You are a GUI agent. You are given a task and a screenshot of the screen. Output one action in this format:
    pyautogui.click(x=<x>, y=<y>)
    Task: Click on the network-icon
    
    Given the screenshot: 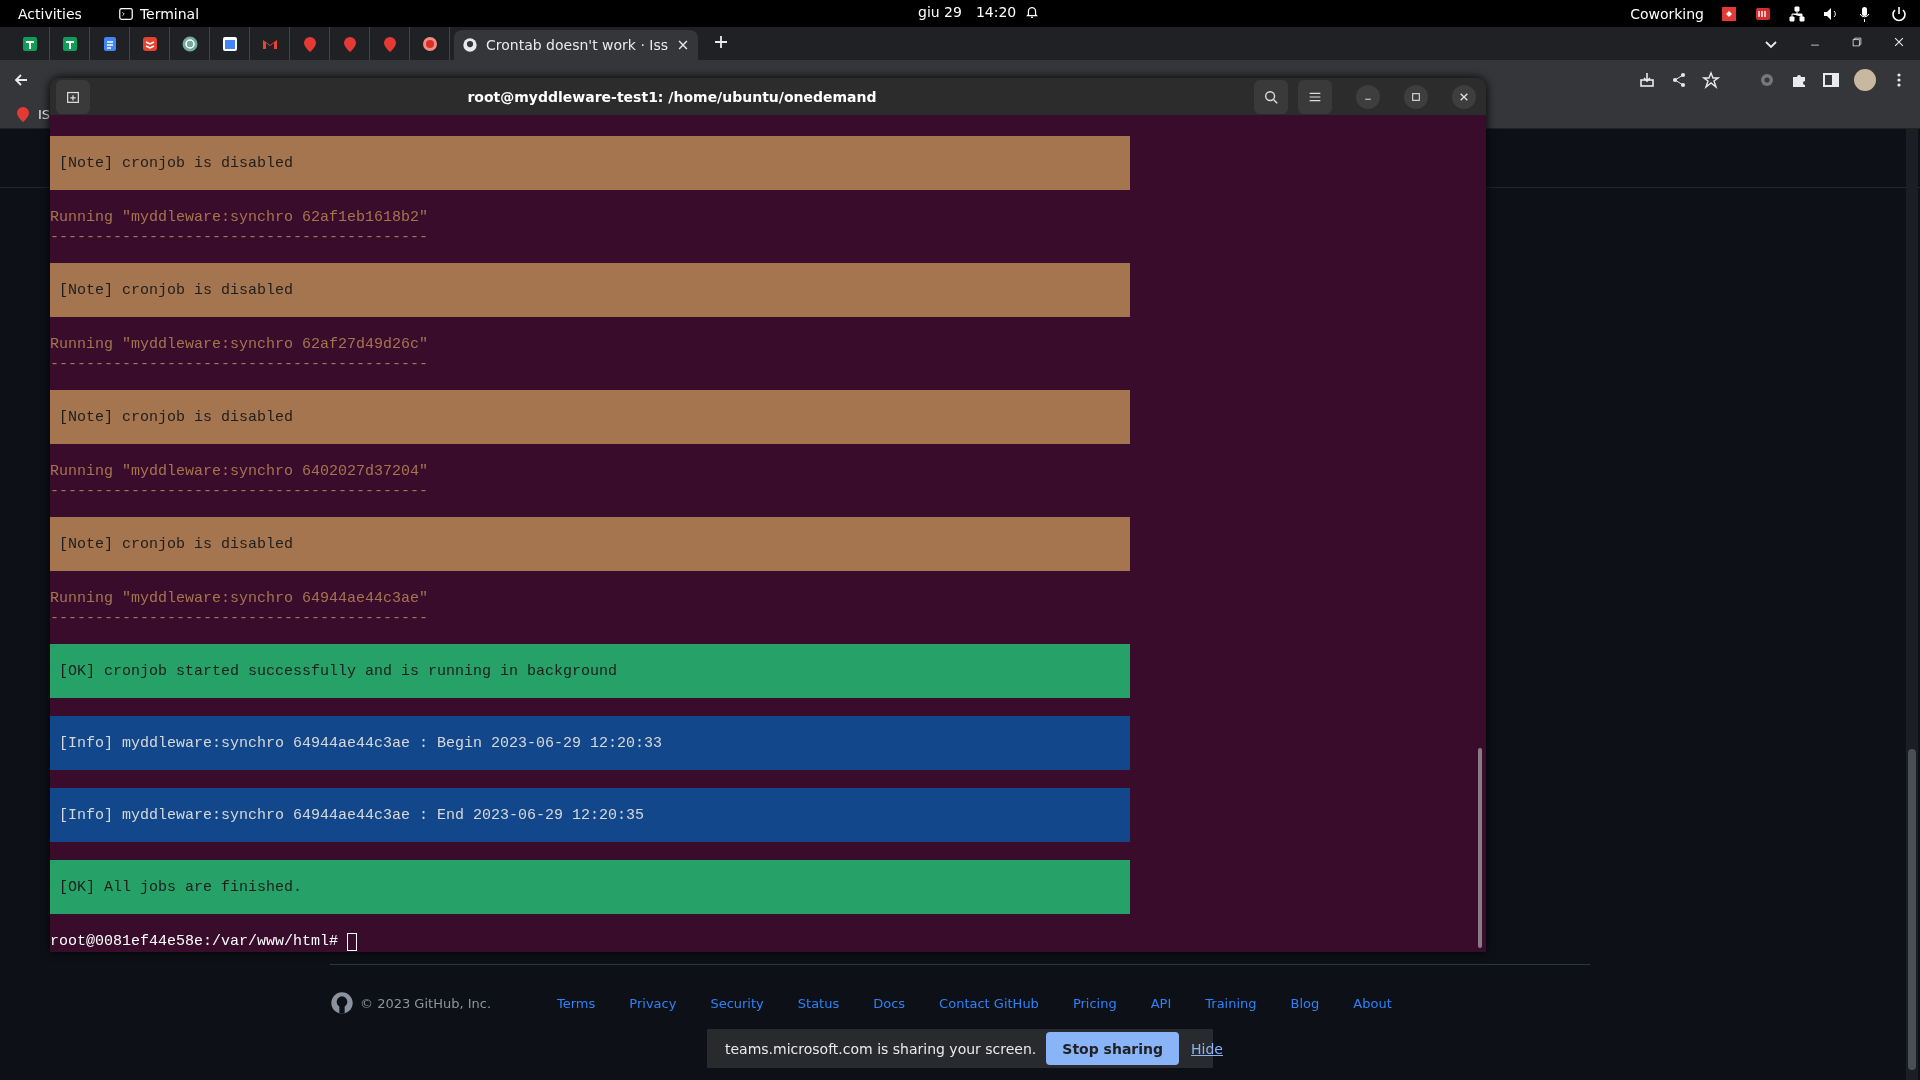 What is the action you would take?
    pyautogui.click(x=1797, y=13)
    